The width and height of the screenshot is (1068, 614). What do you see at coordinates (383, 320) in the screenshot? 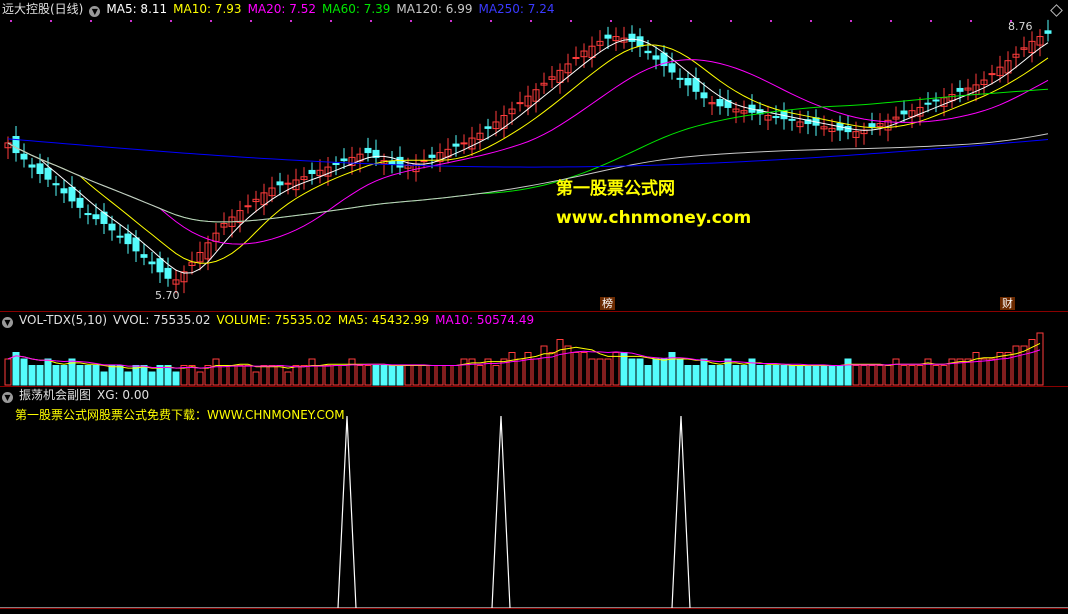
I see `vol-ma5-readout: MA5: 45432.99` at bounding box center [383, 320].